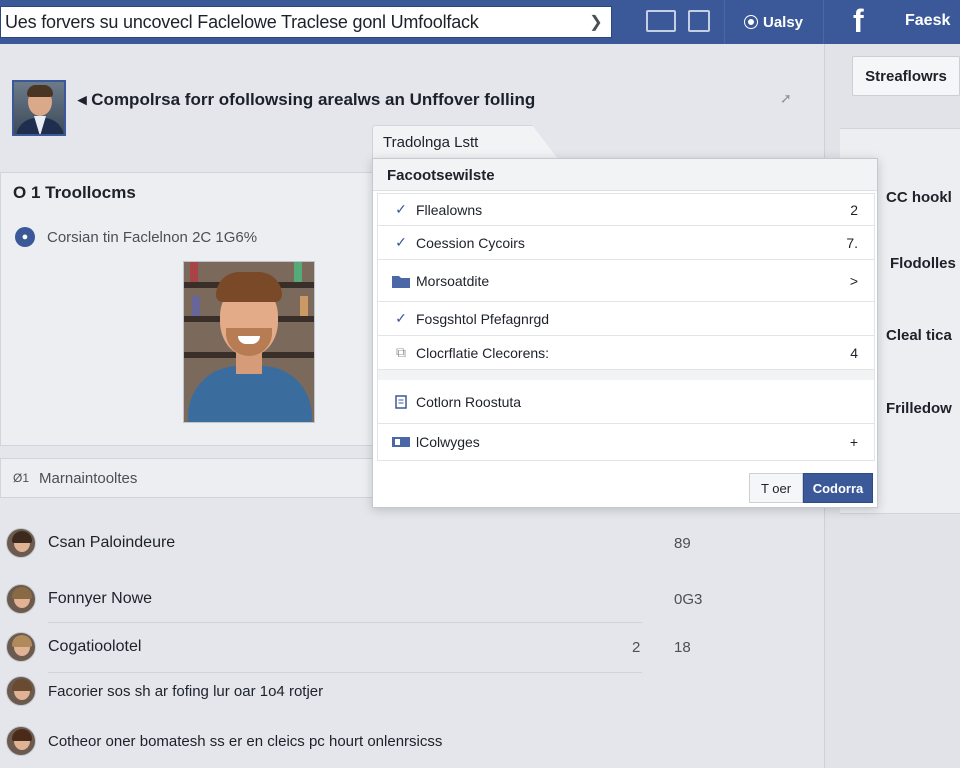  I want to click on confirm-button: Codorra, so click(838, 488).